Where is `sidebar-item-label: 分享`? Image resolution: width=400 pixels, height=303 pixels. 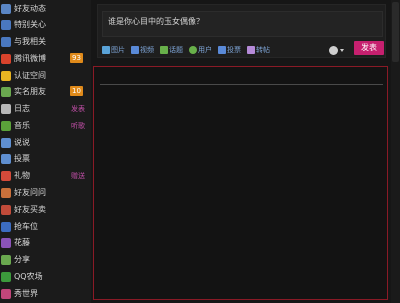
sidebar-item-label: 分享 is located at coordinates (22, 259).